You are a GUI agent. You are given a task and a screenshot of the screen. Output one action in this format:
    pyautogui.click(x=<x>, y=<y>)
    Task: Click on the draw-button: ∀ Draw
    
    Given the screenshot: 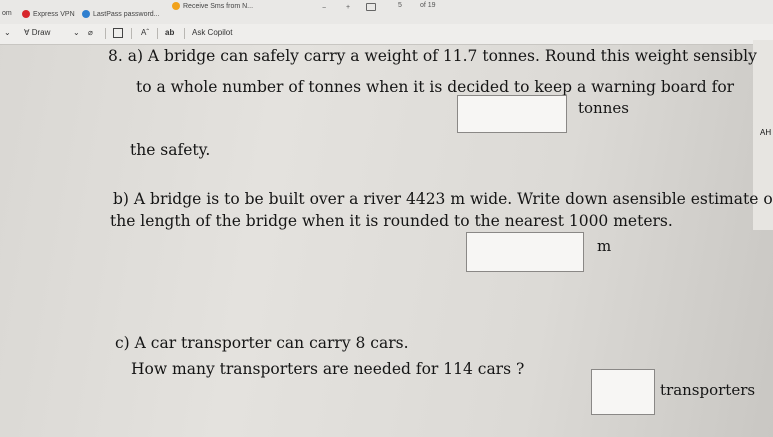 What is the action you would take?
    pyautogui.click(x=37, y=32)
    